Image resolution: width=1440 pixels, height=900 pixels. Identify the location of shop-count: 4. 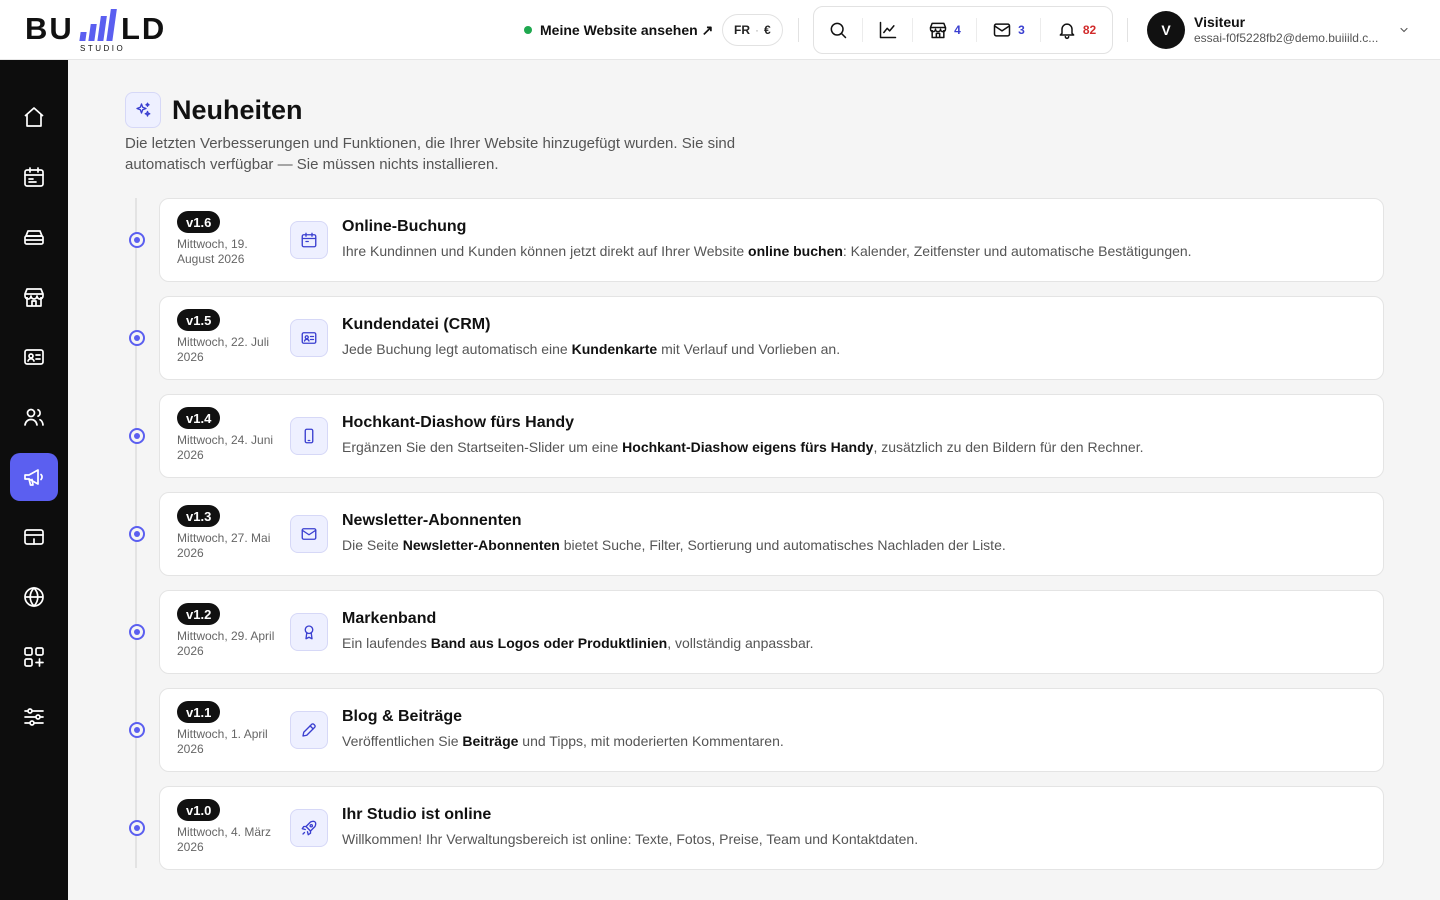
(957, 30).